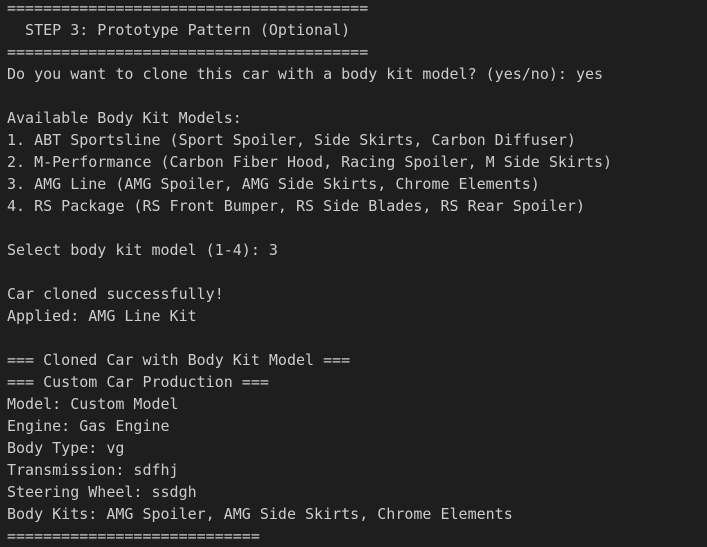 The height and width of the screenshot is (547, 707). What do you see at coordinates (179, 30) in the screenshot?
I see `step-heading: STEP 3: Prototype Pattern (Optional)` at bounding box center [179, 30].